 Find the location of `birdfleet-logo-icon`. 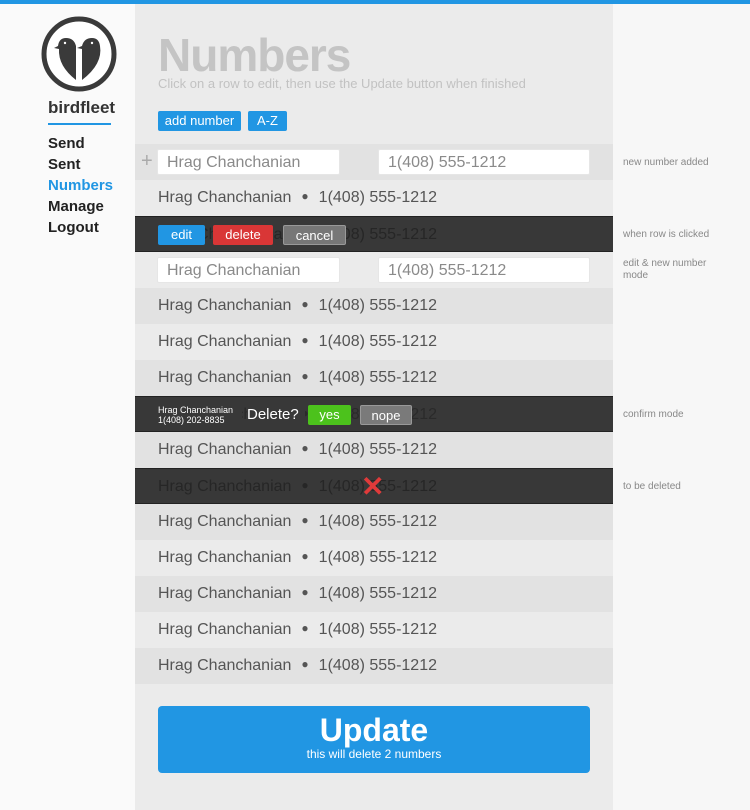

birdfleet-logo-icon is located at coordinates (79, 54).